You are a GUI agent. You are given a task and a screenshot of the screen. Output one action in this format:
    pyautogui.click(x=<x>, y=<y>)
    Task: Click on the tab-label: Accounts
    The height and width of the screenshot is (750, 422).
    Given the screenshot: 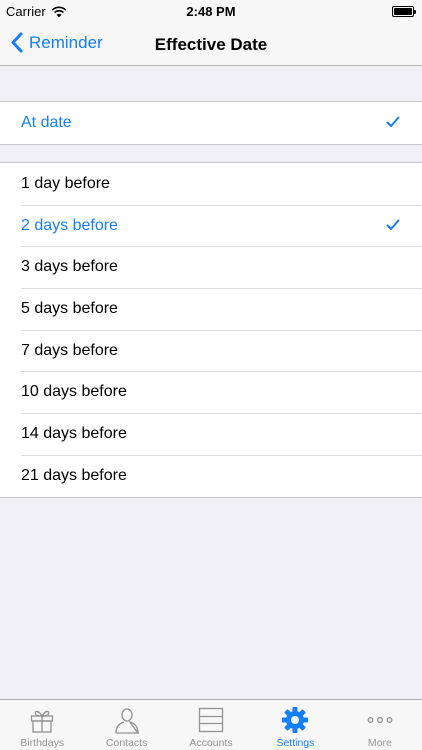 What is the action you would take?
    pyautogui.click(x=211, y=743)
    